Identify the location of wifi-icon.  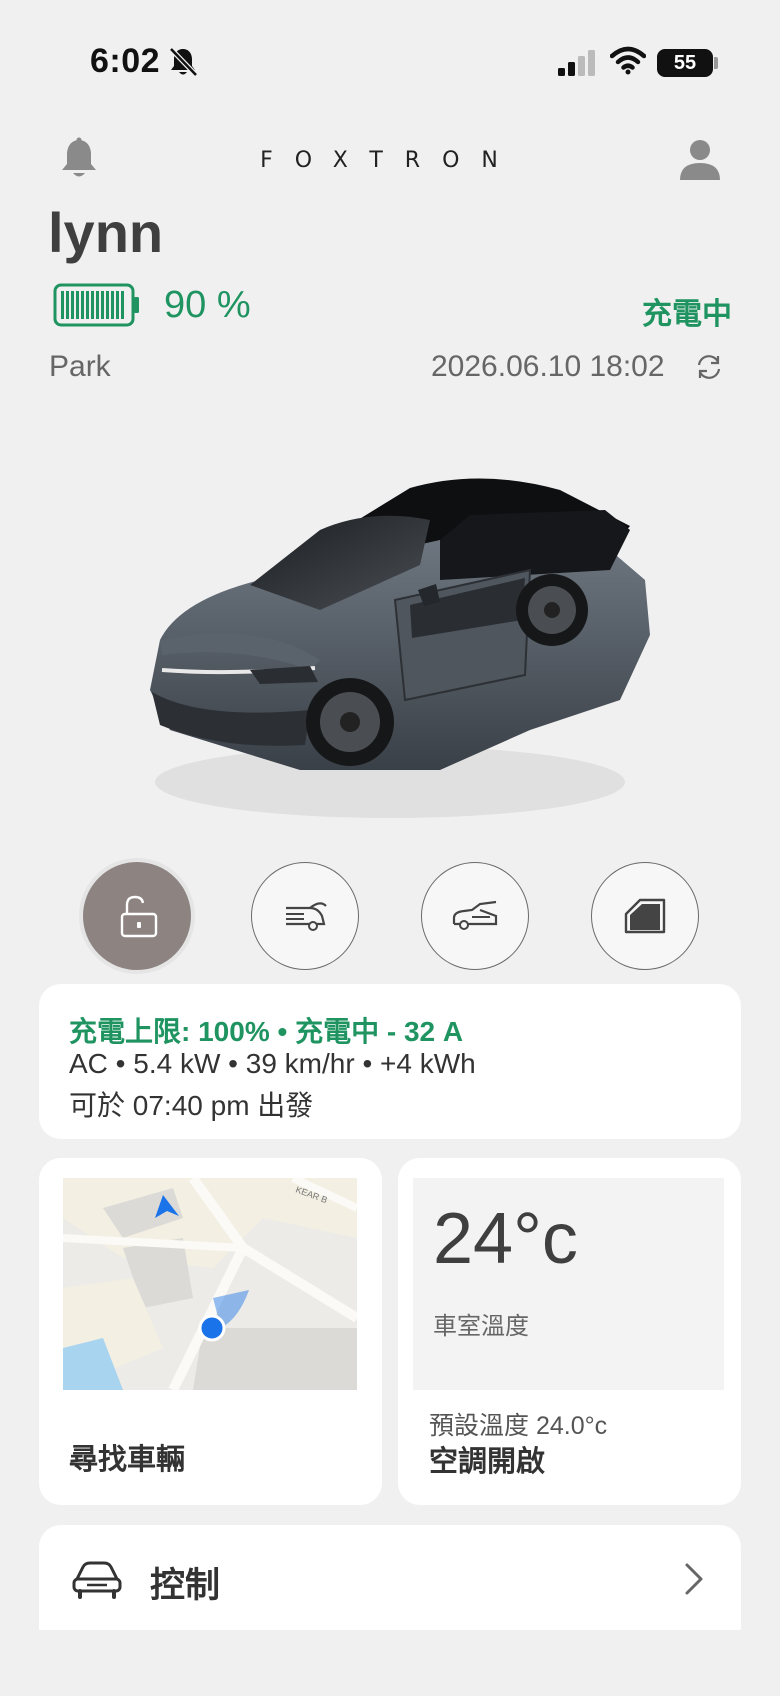
(628, 60).